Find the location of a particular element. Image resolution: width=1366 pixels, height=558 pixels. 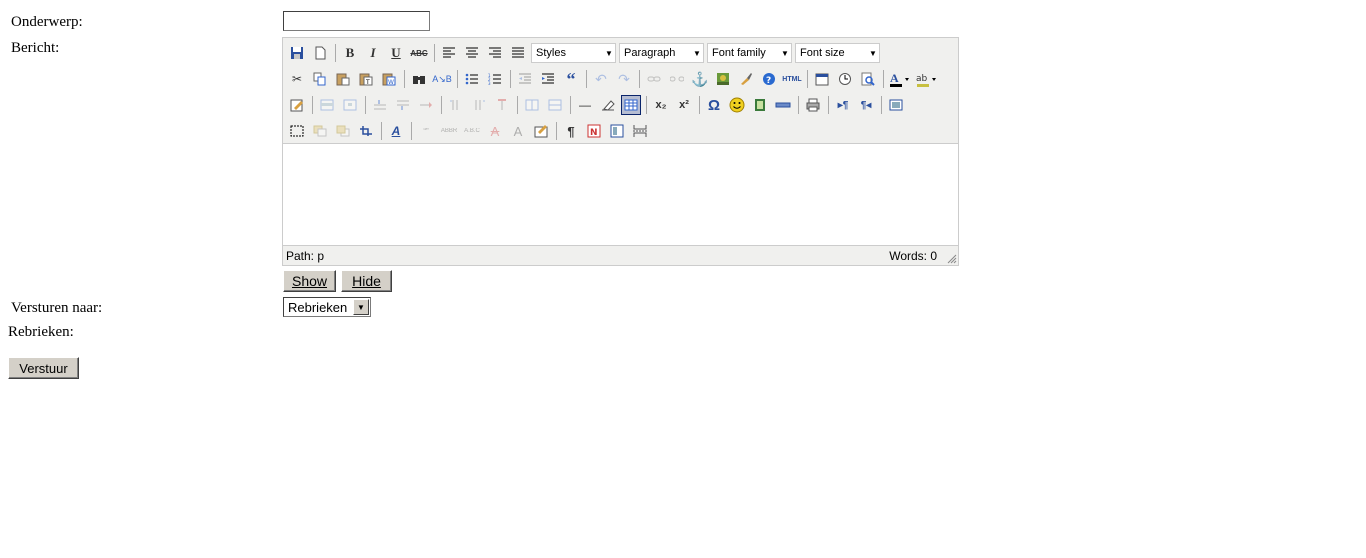

bold-icon: B is located at coordinates (350, 53).